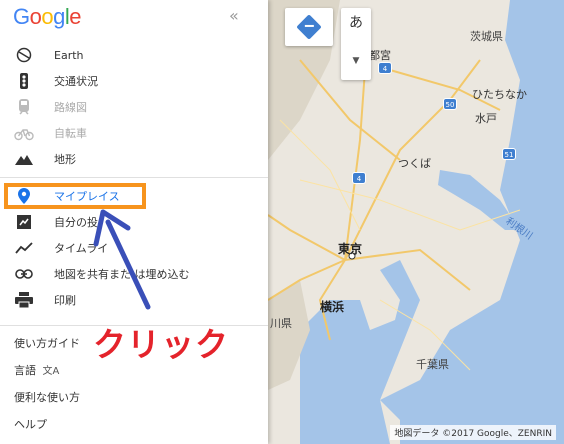  Describe the element at coordinates (24, 300) in the screenshot. I see `print-icon` at that location.